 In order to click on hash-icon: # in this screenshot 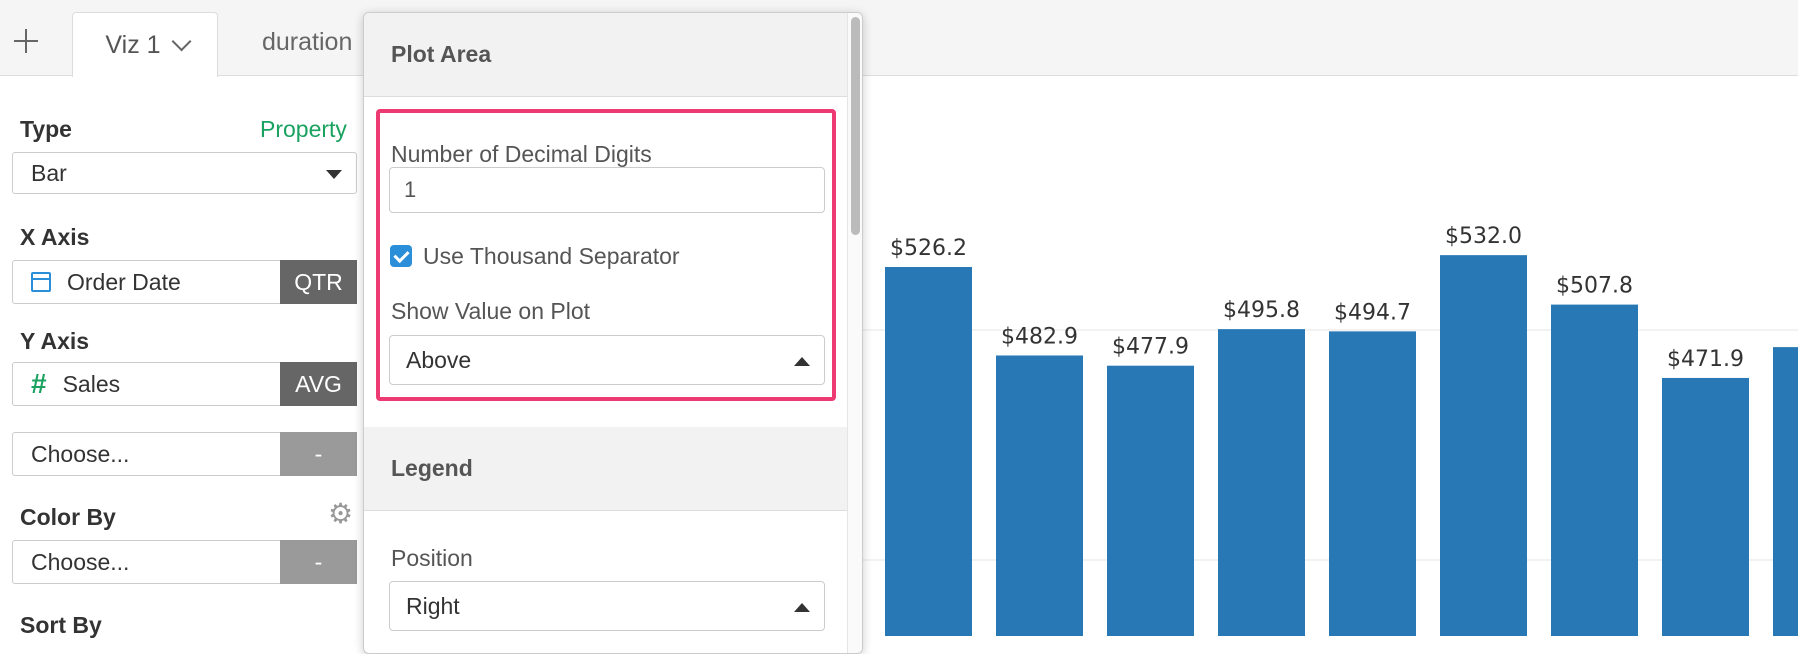, I will do `click(39, 383)`.